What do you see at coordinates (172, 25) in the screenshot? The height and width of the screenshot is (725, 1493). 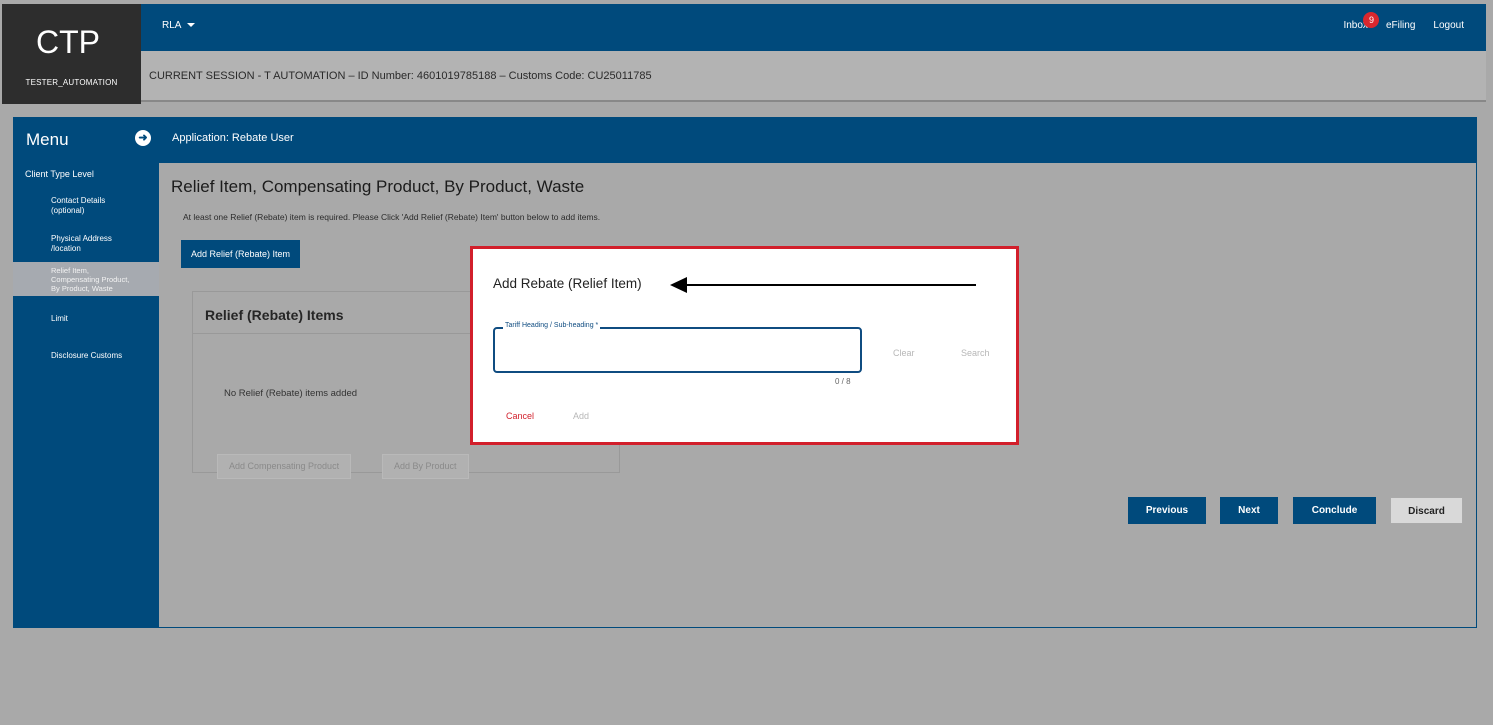 I see `role-label: RLA` at bounding box center [172, 25].